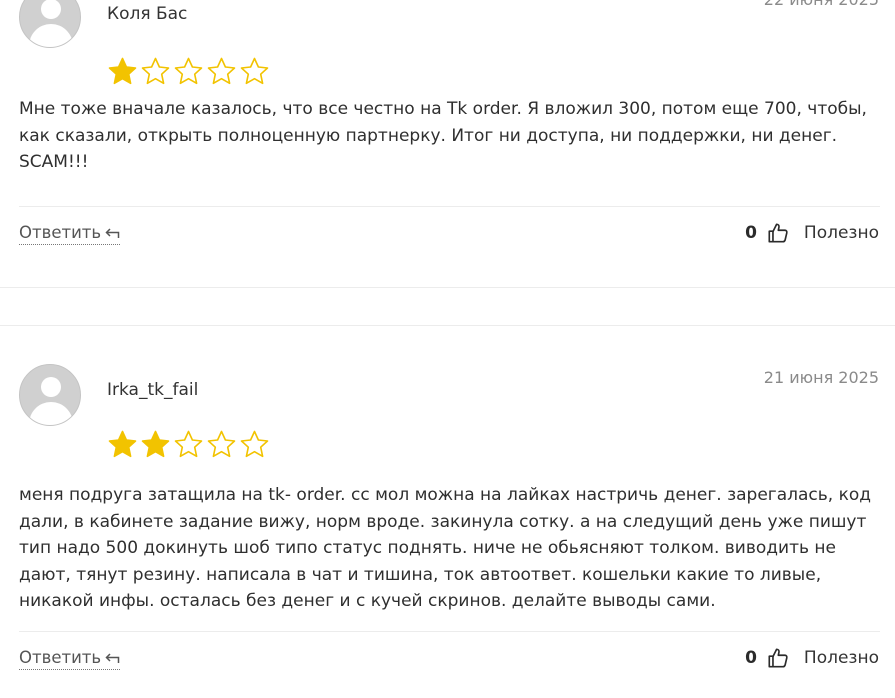 The image size is (895, 698). Describe the element at coordinates (147, 14) in the screenshot. I see `review-author: Коля Бас` at that location.